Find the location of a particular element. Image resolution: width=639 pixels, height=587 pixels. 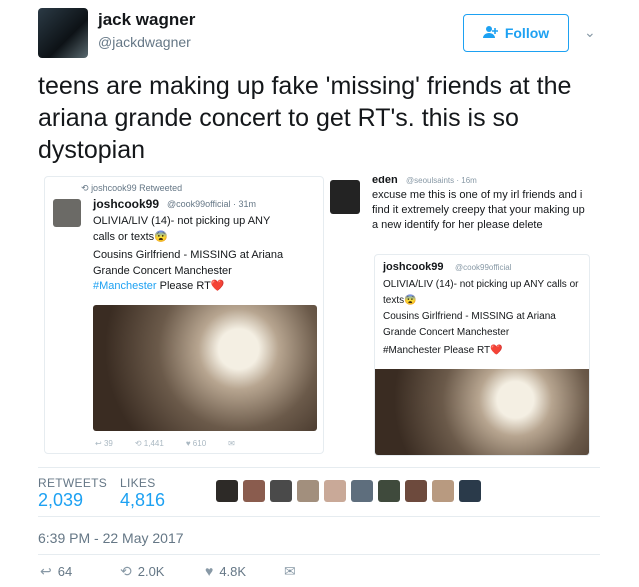

quoted-handle: @cook99official is located at coordinates (483, 267).